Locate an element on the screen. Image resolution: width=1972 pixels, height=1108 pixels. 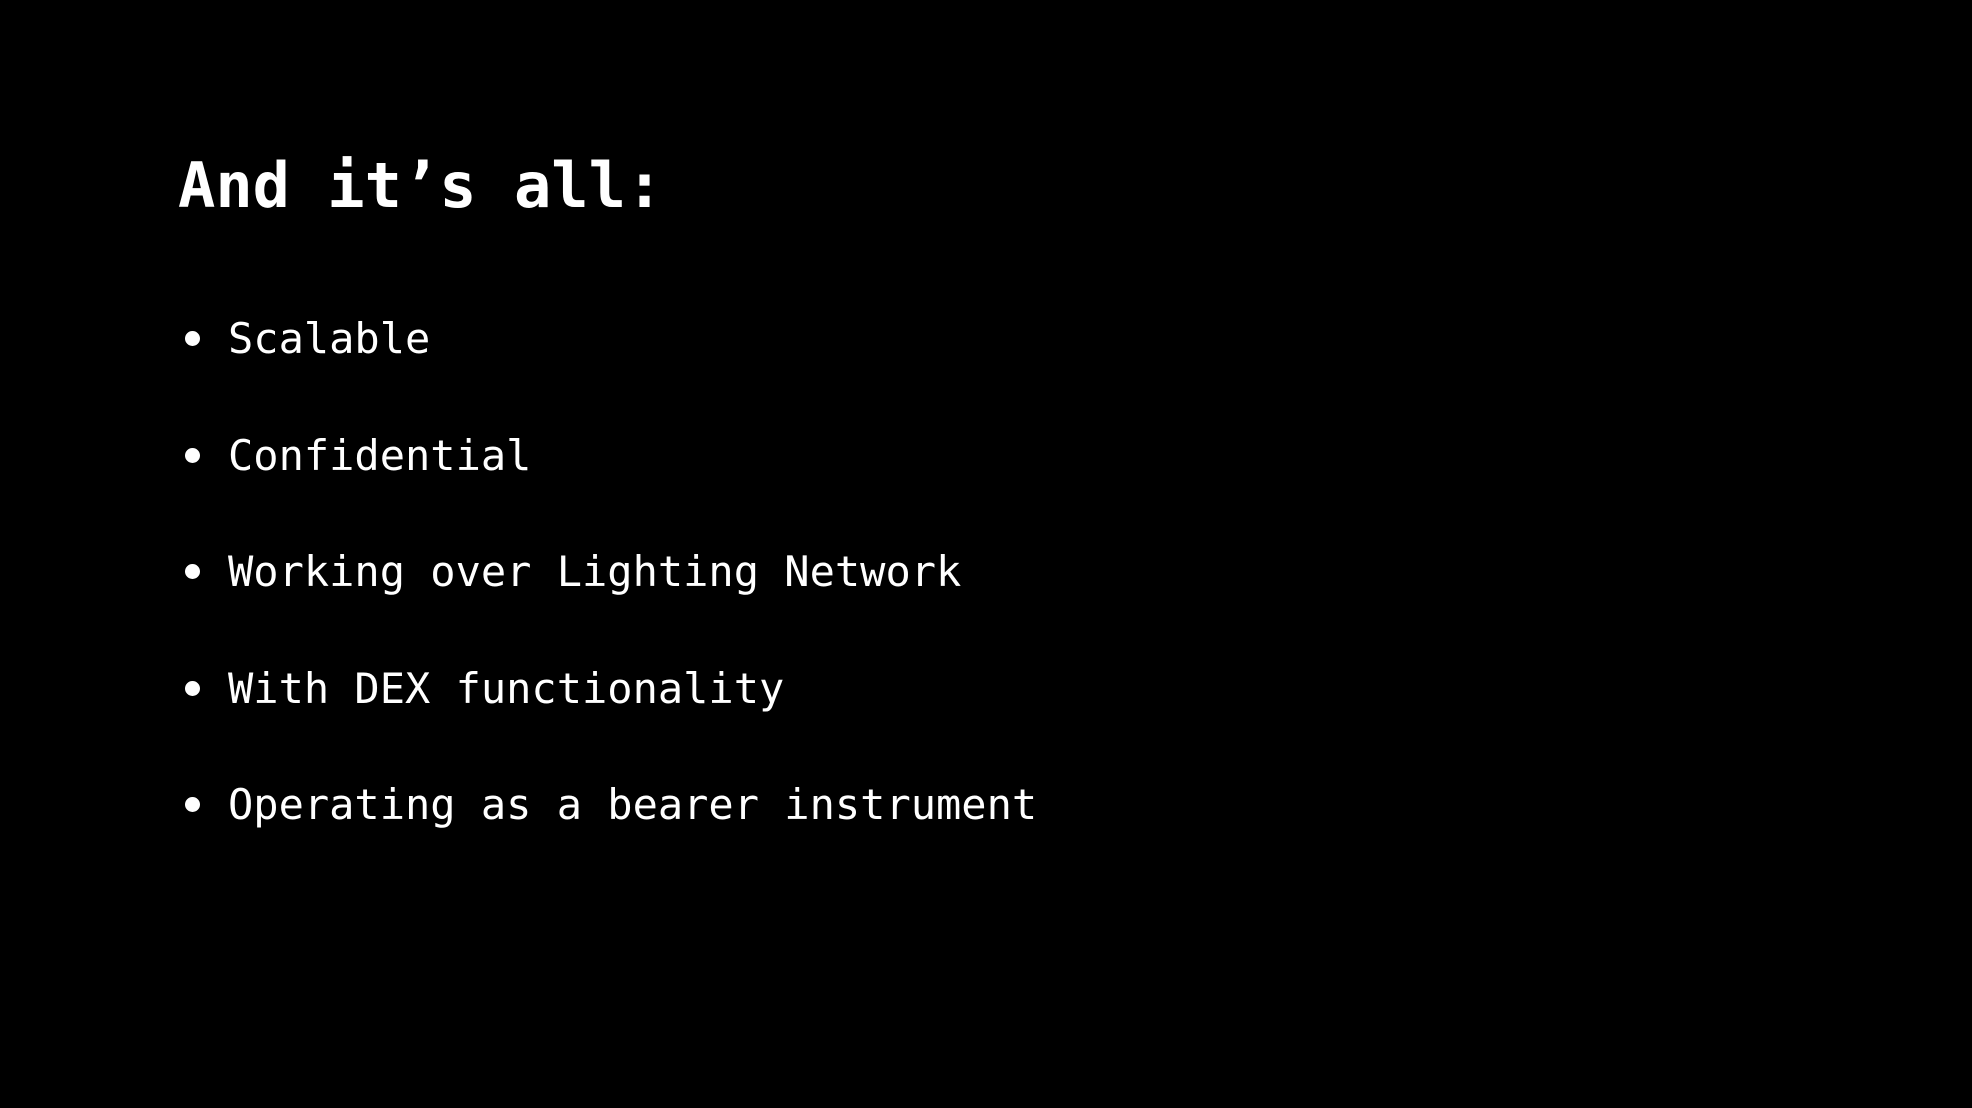
list-item: With DEX functionality is located at coordinates (607, 719).